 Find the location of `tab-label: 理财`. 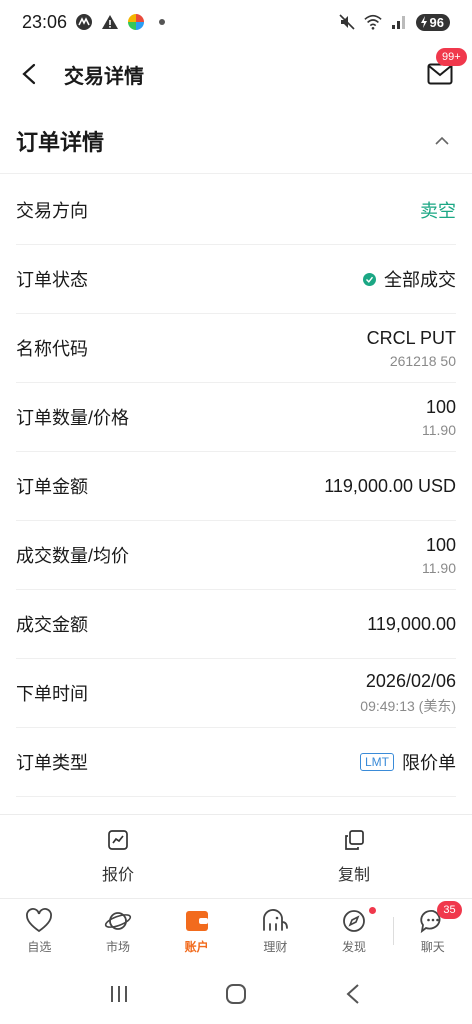

tab-label: 理财 is located at coordinates (275, 947).